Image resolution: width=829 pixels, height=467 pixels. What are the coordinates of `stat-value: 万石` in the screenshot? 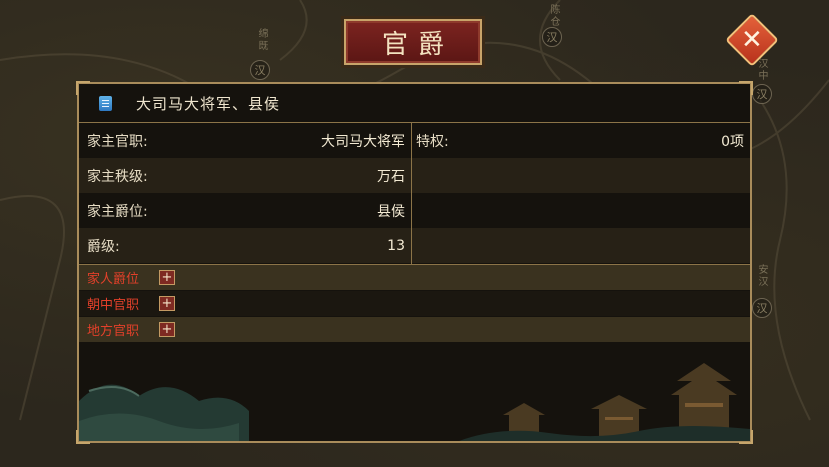 It's located at (391, 176).